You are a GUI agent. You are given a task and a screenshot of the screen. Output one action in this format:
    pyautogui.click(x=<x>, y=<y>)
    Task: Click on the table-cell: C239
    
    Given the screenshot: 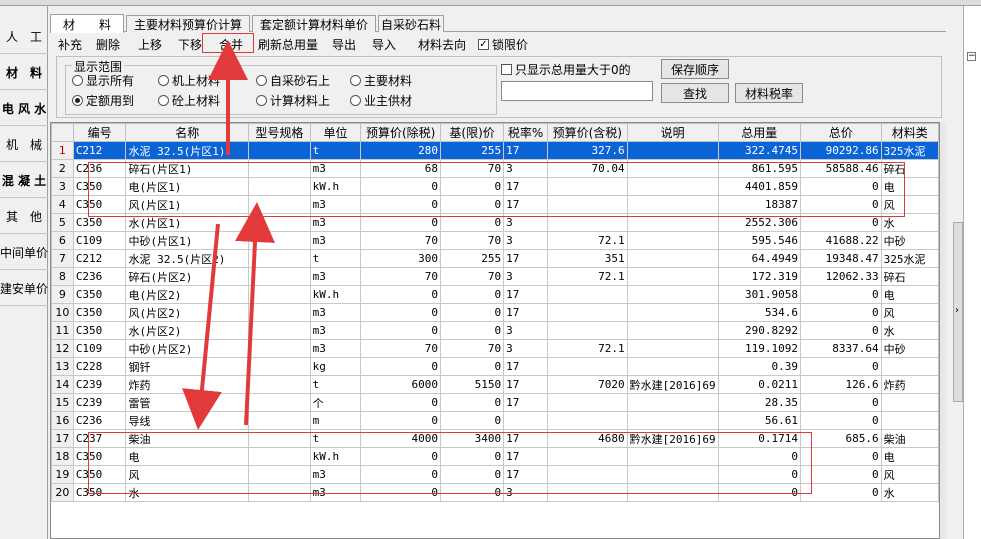 What is the action you would take?
    pyautogui.click(x=99, y=384)
    